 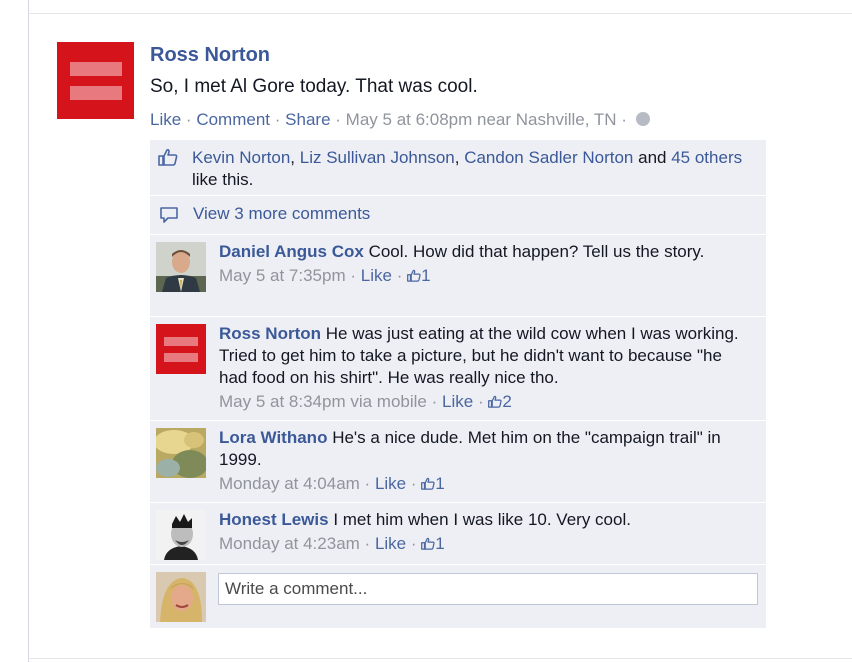 I want to click on man-in-suit-photo, so click(x=181, y=267).